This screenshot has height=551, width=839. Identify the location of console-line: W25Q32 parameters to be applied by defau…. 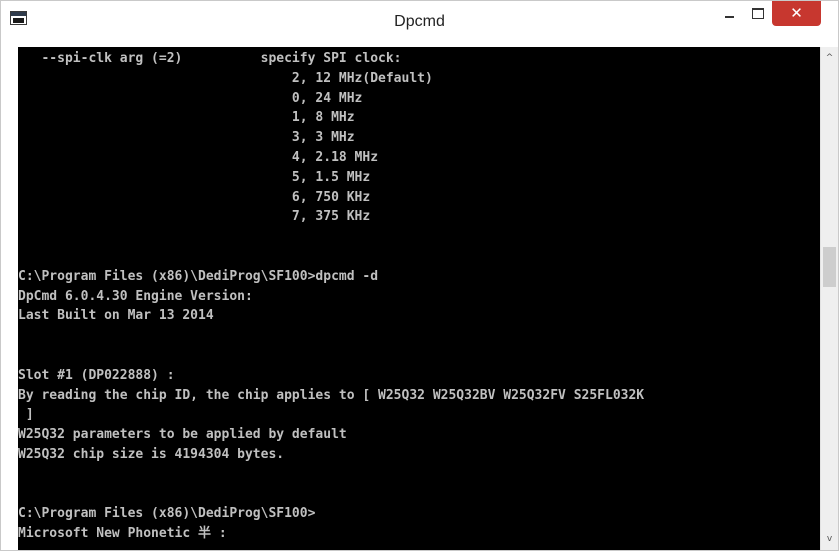
(182, 435).